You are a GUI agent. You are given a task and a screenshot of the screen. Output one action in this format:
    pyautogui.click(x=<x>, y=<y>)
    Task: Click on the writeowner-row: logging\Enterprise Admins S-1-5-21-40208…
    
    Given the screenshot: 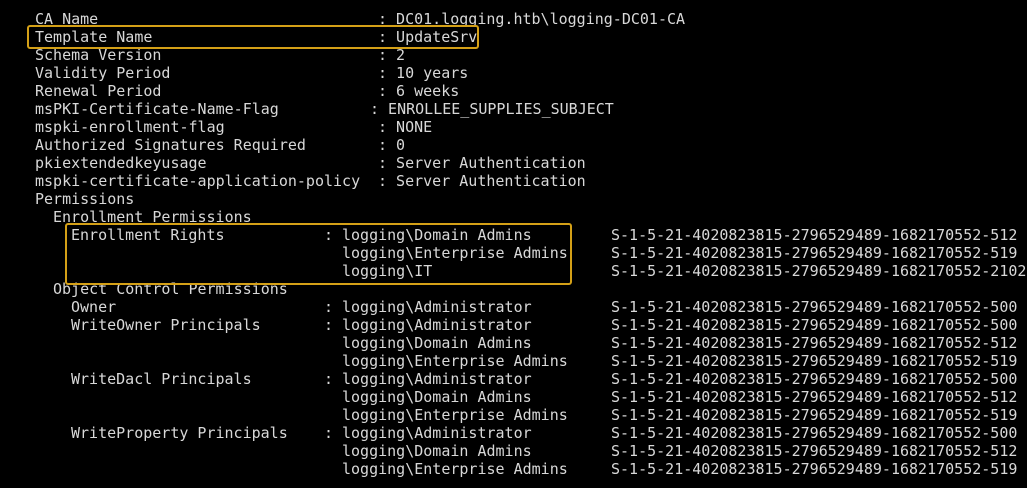 What is the action you would take?
    pyautogui.click(x=508, y=361)
    